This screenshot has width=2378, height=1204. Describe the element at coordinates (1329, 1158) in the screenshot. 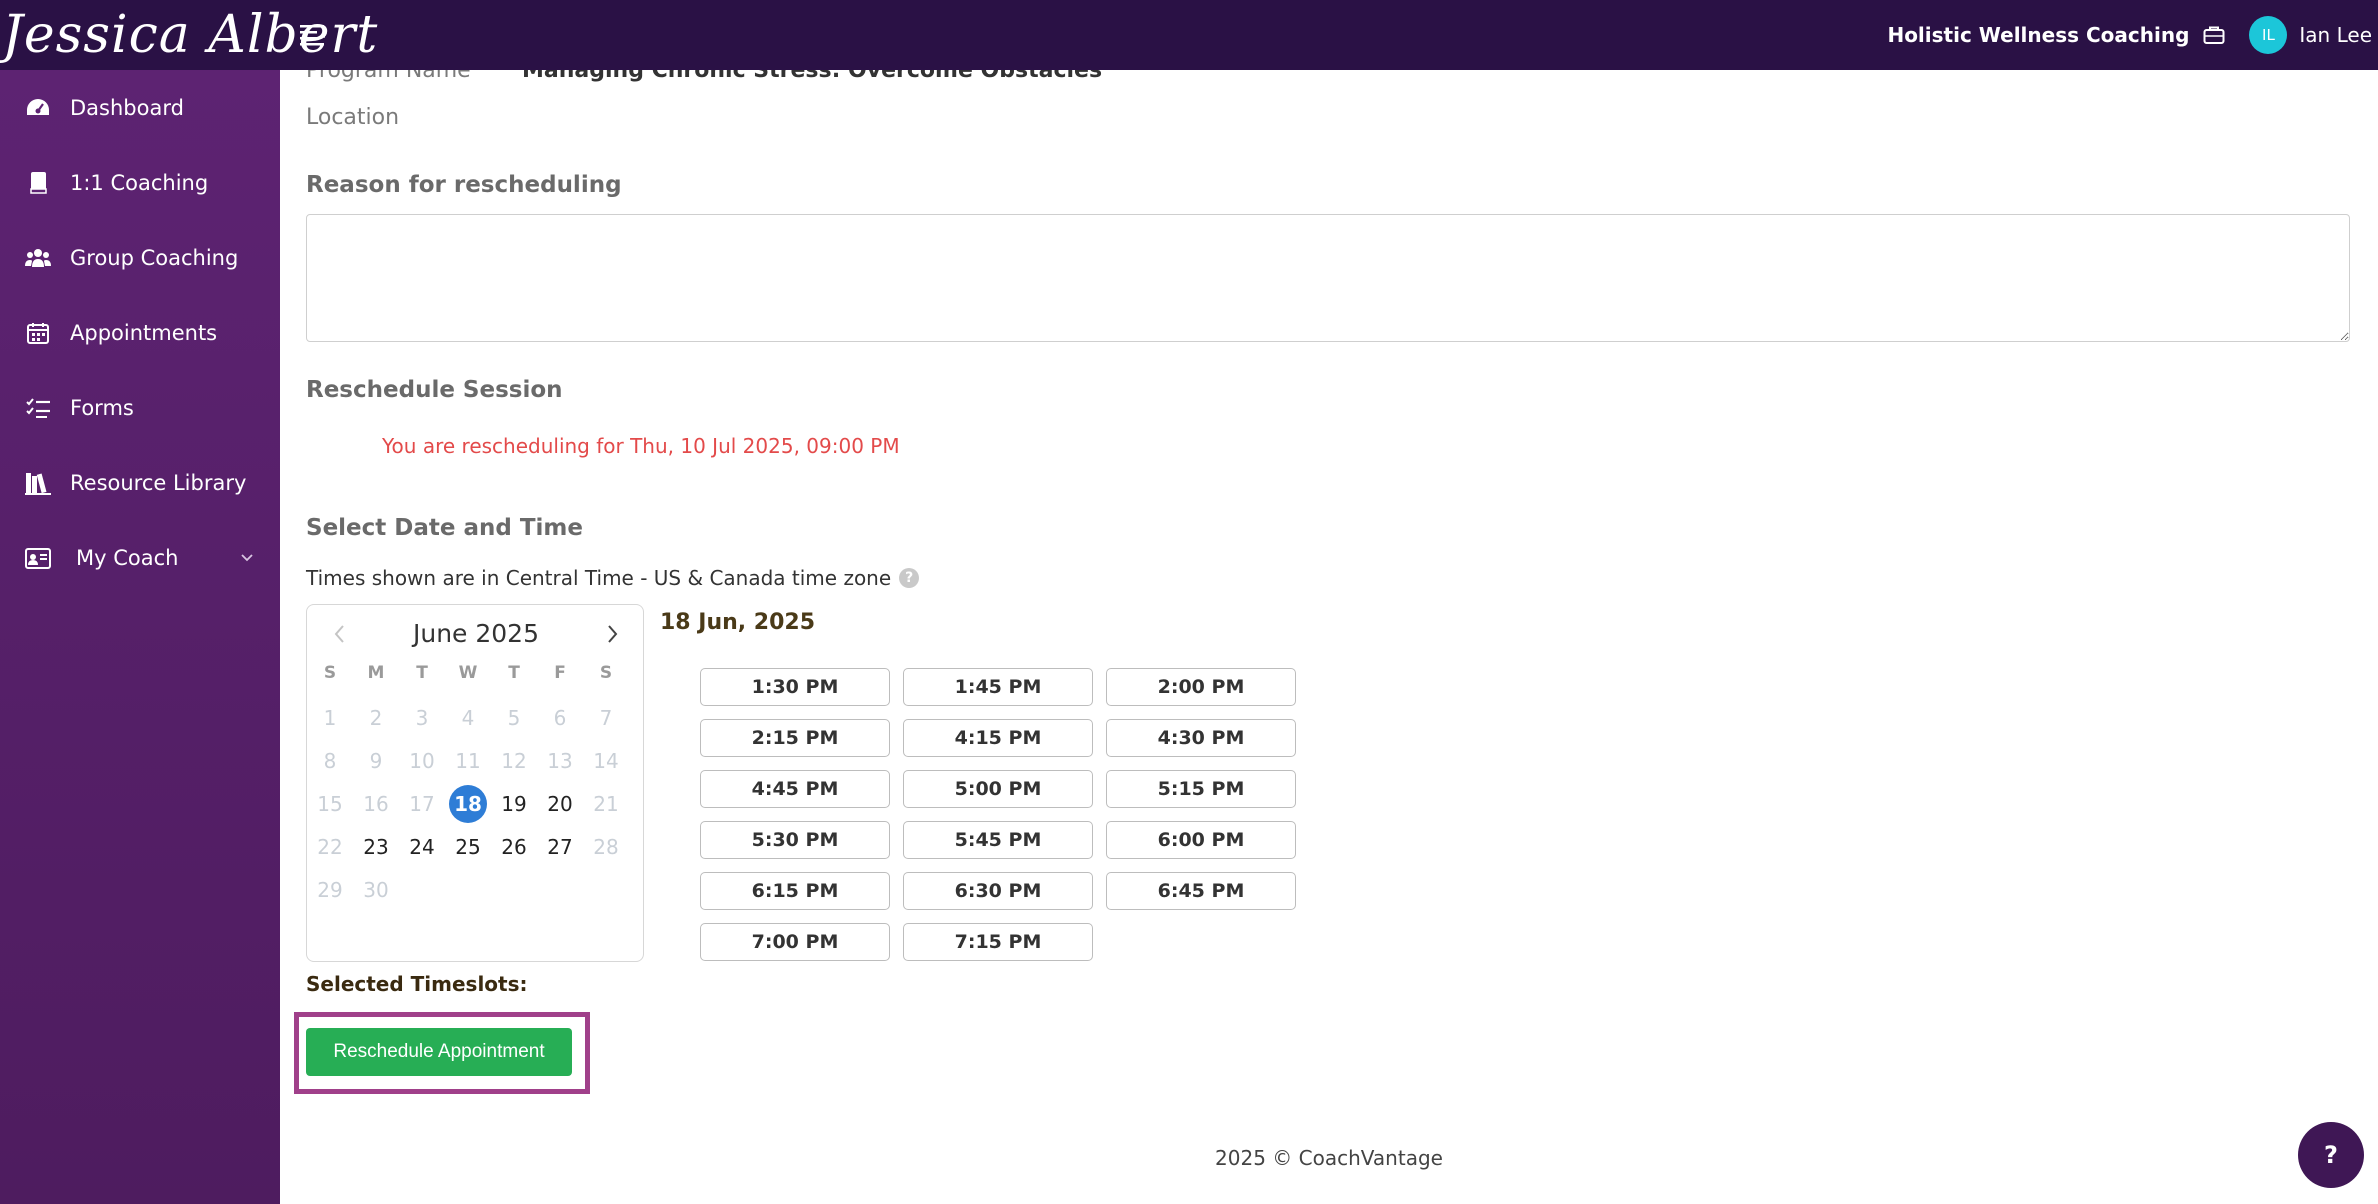

I see `footer-copyright: 2025 © CoachVantage` at that location.